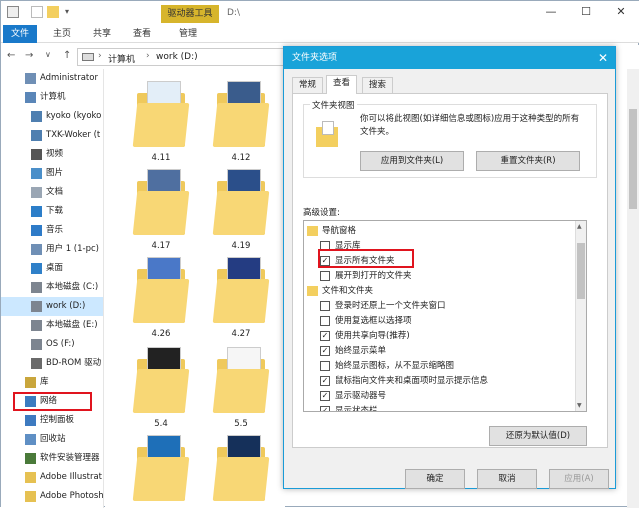 The width and height of the screenshot is (639, 508). Describe the element at coordinates (48, 54) in the screenshot. I see `recent-locations-icon: ∨` at that location.